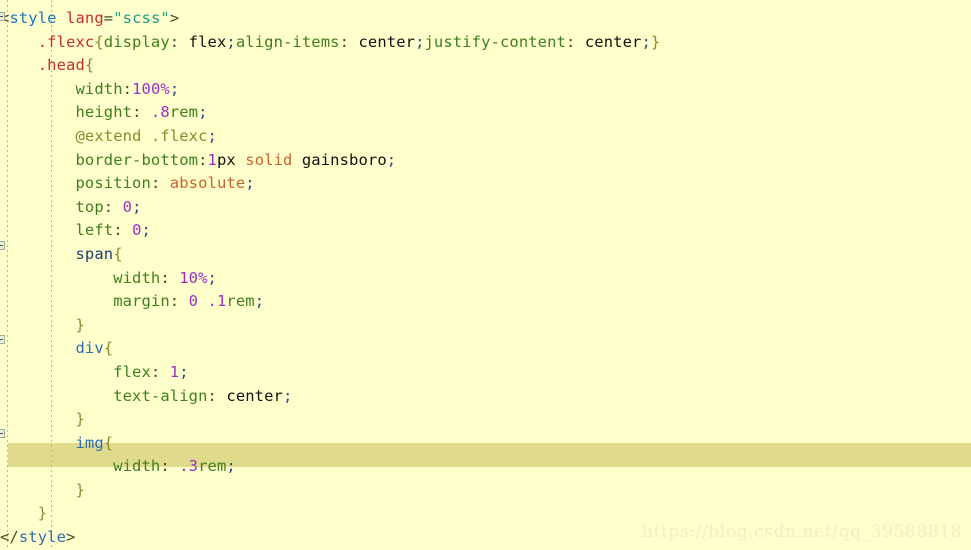 The height and width of the screenshot is (550, 971). I want to click on angle-bracket-close: >, so click(174, 18).